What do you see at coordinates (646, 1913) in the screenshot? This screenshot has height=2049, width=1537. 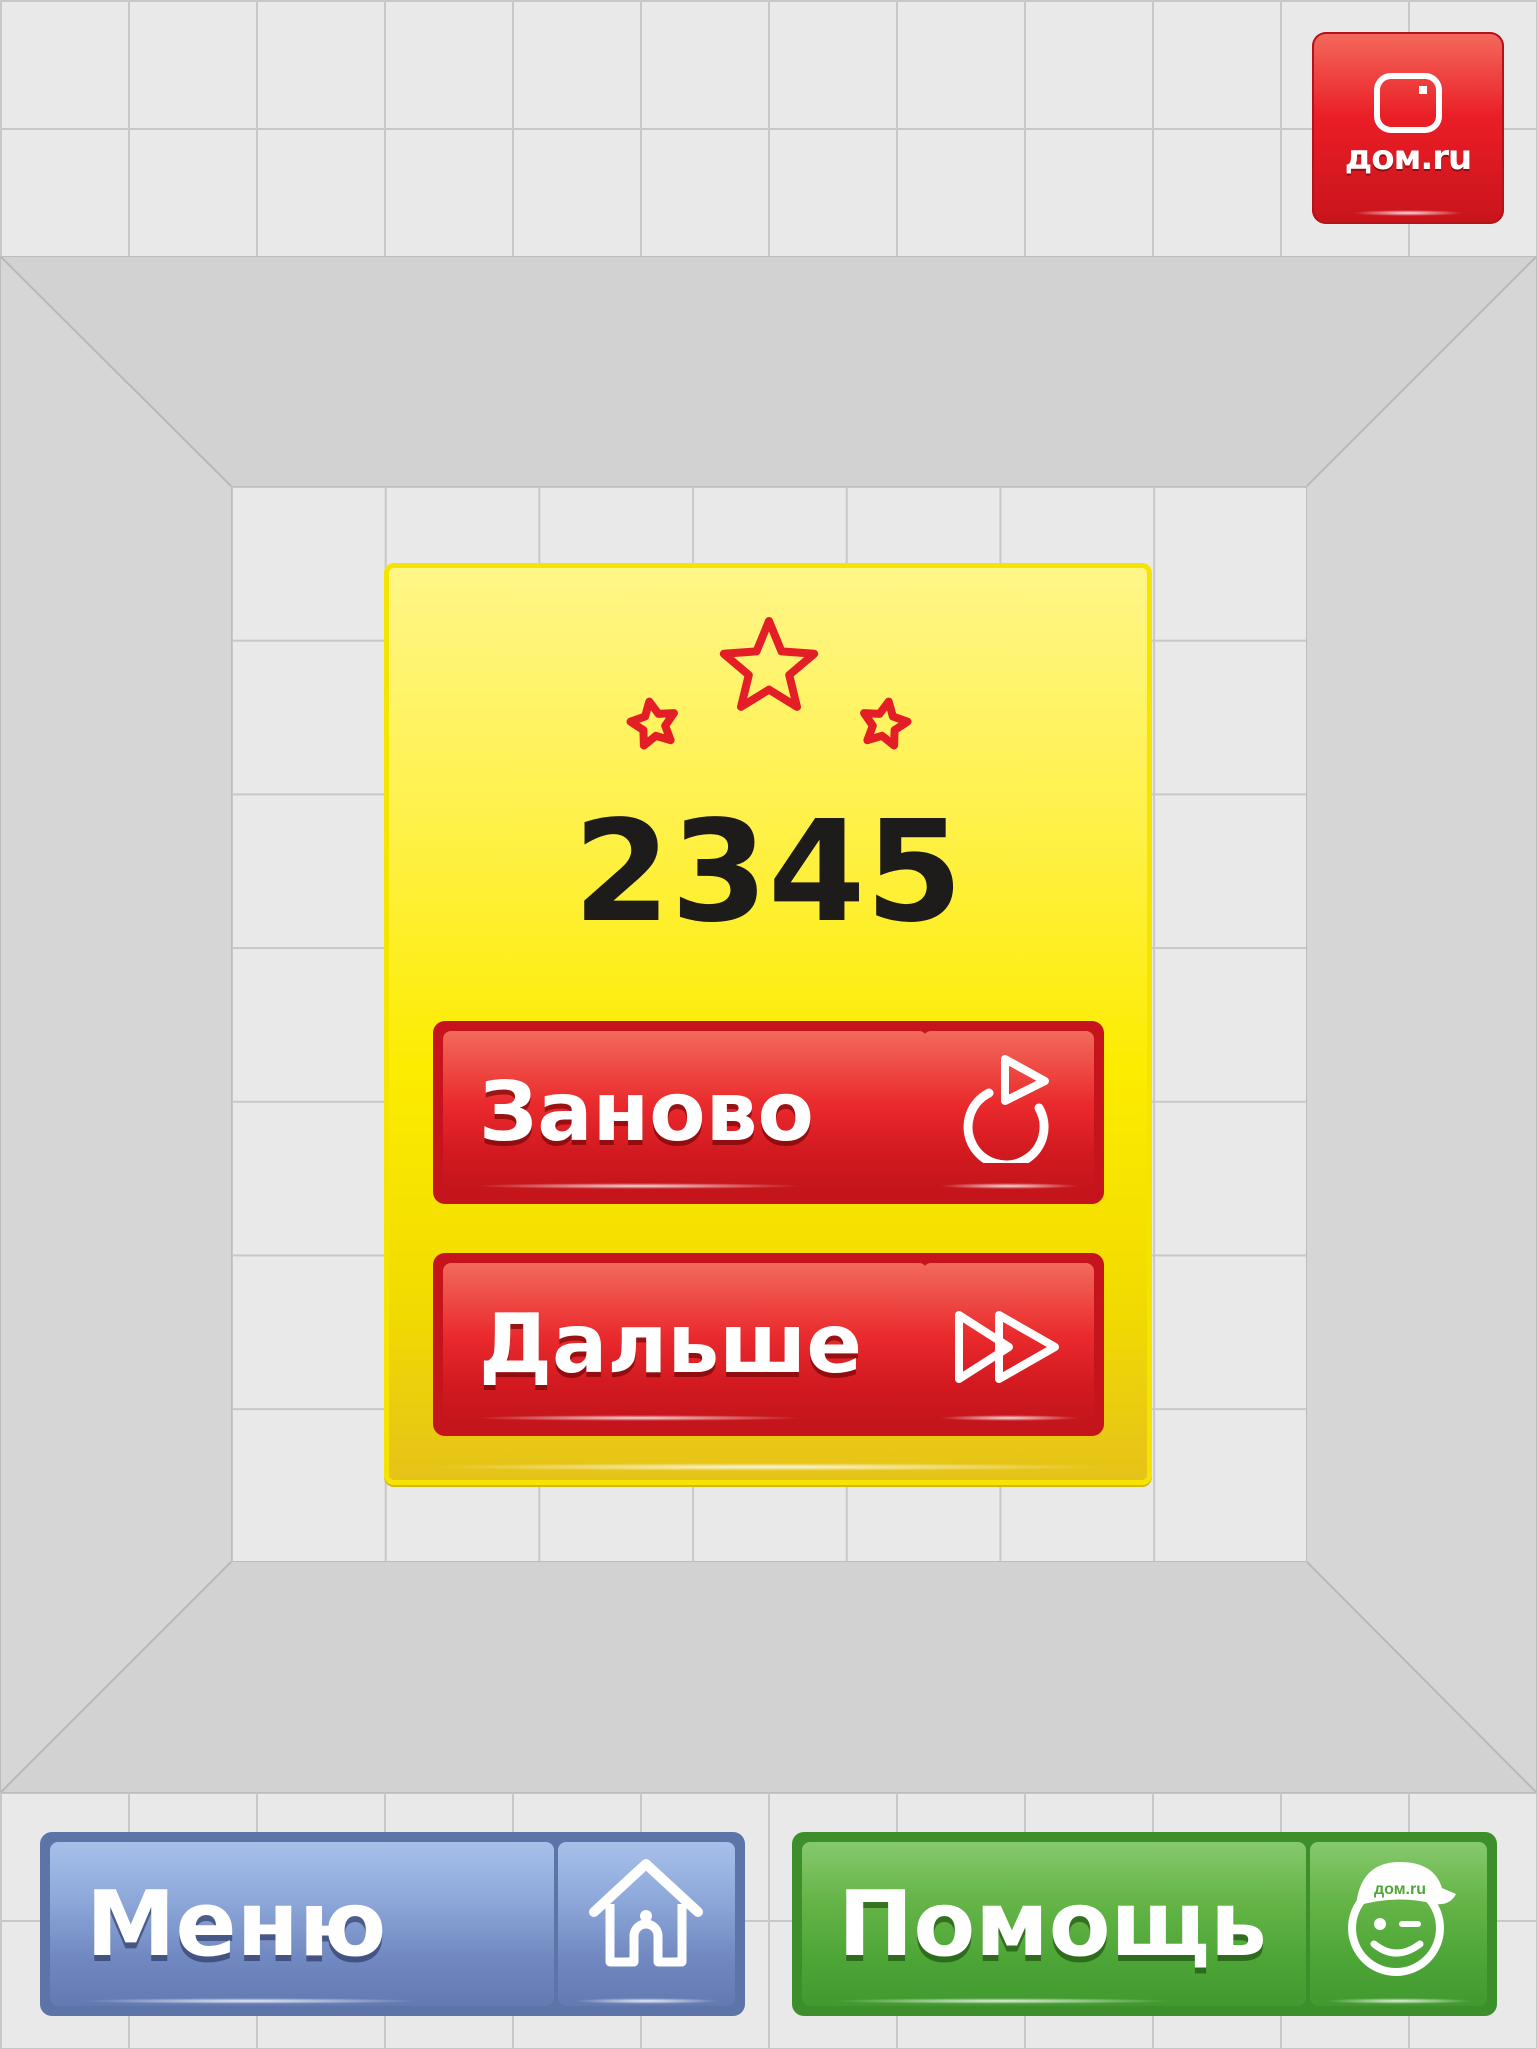 I see `home-icon` at bounding box center [646, 1913].